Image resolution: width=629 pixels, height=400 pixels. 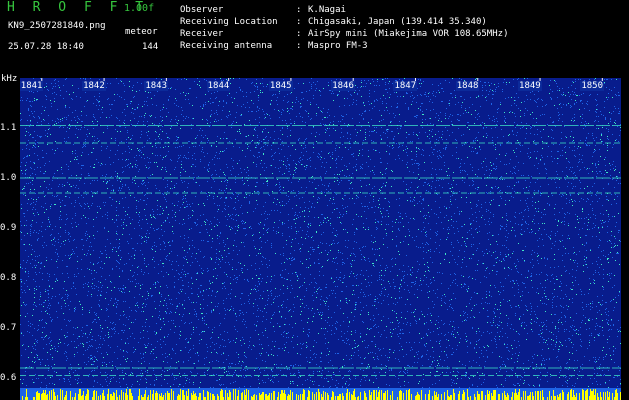 I want to click on info-sep-location: :, so click(x=299, y=22).